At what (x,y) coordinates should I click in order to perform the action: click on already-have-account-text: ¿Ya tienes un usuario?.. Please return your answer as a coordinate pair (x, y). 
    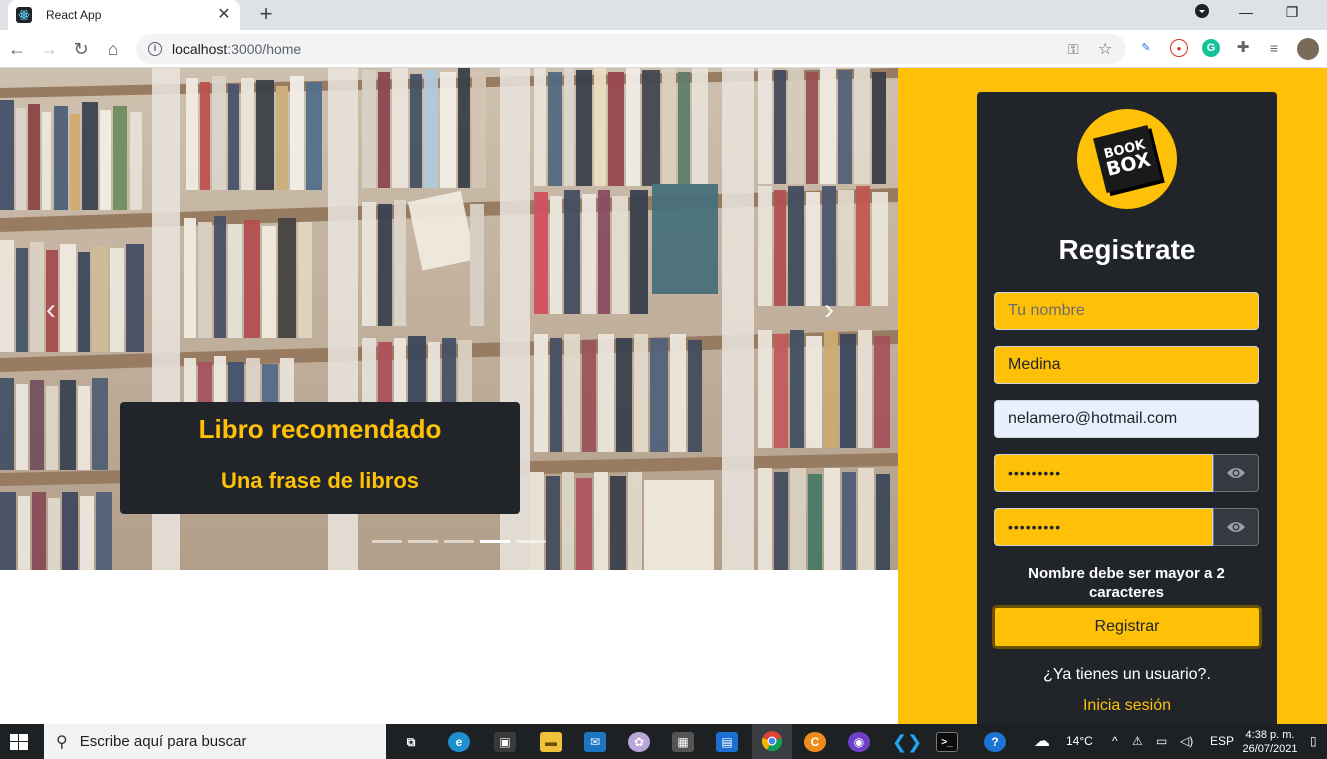
    Looking at the image, I should click on (1127, 674).